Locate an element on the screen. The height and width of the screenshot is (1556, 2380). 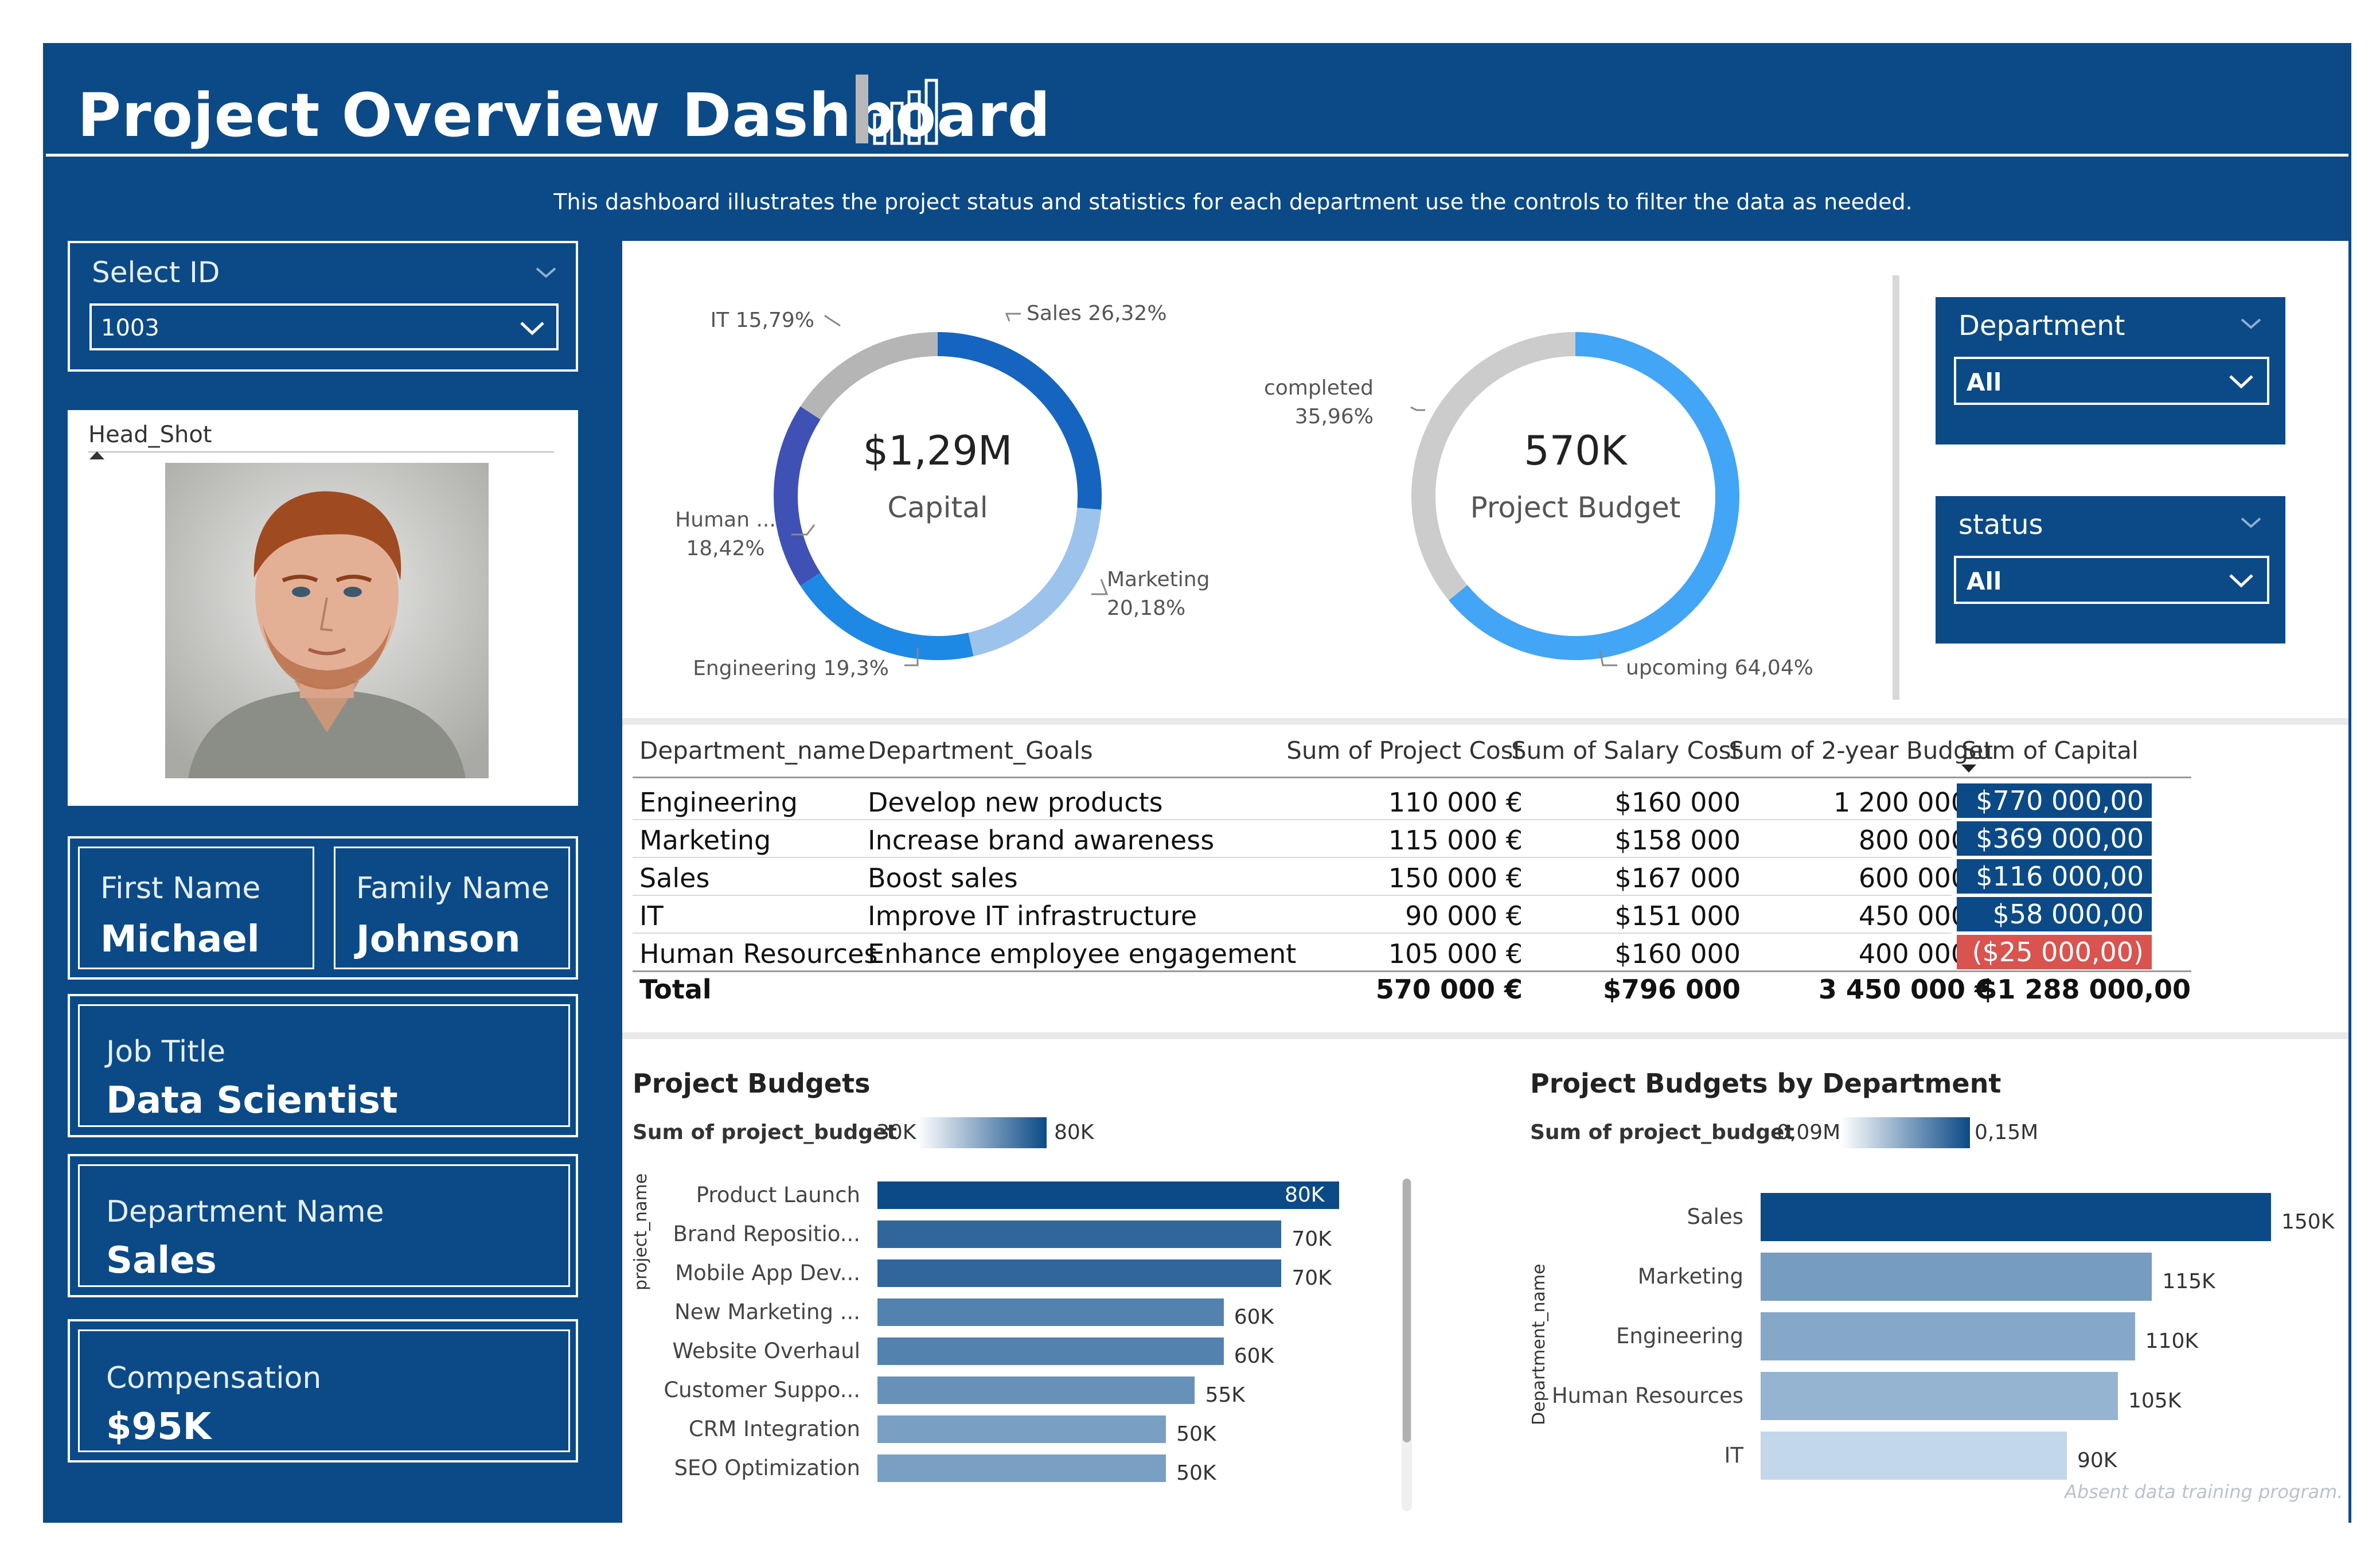
table-header-project-cost: Sum of Project Cost is located at coordinates (1383, 750).